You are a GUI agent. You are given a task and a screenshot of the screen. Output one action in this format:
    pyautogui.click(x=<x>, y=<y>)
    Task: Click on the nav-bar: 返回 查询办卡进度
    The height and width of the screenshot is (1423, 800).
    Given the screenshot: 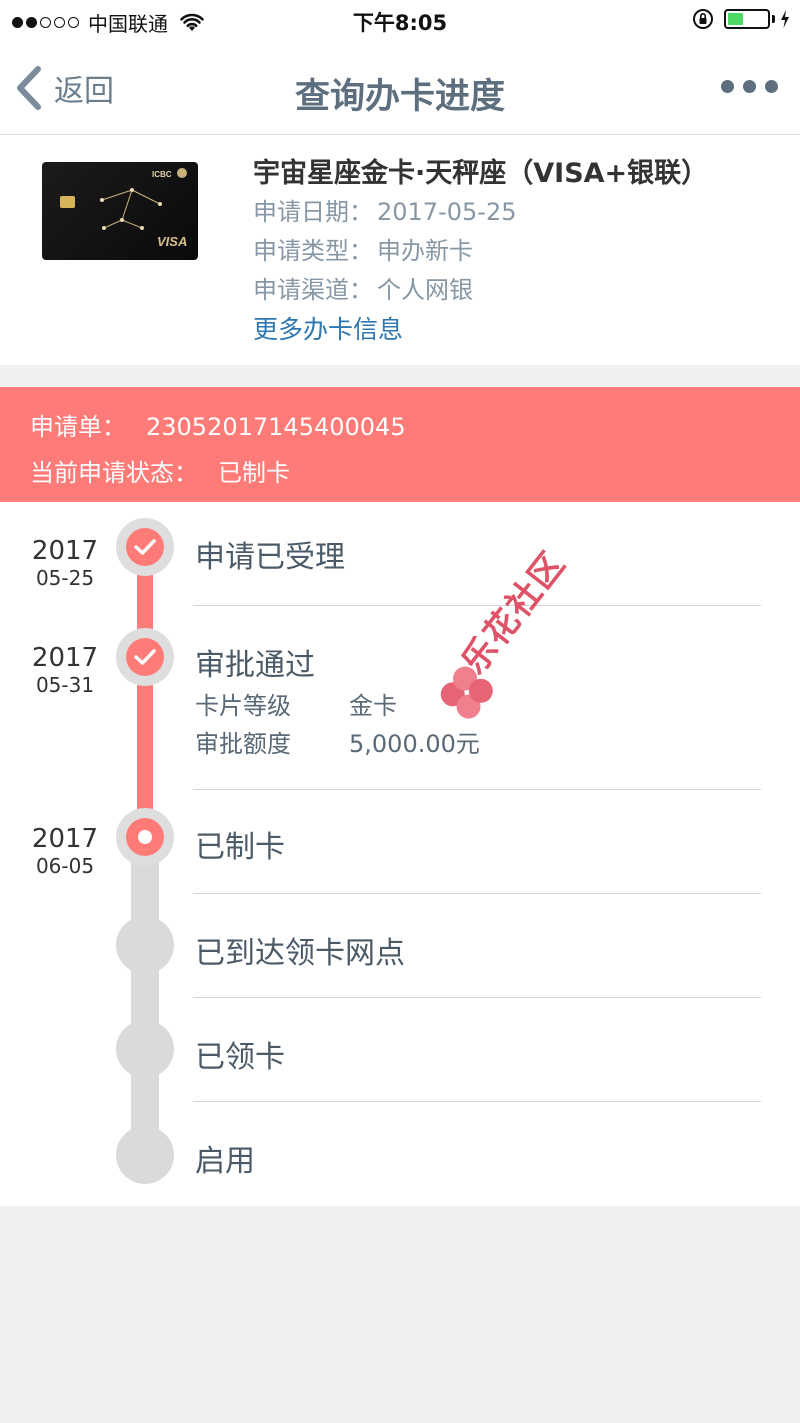 What is the action you would take?
    pyautogui.click(x=400, y=87)
    